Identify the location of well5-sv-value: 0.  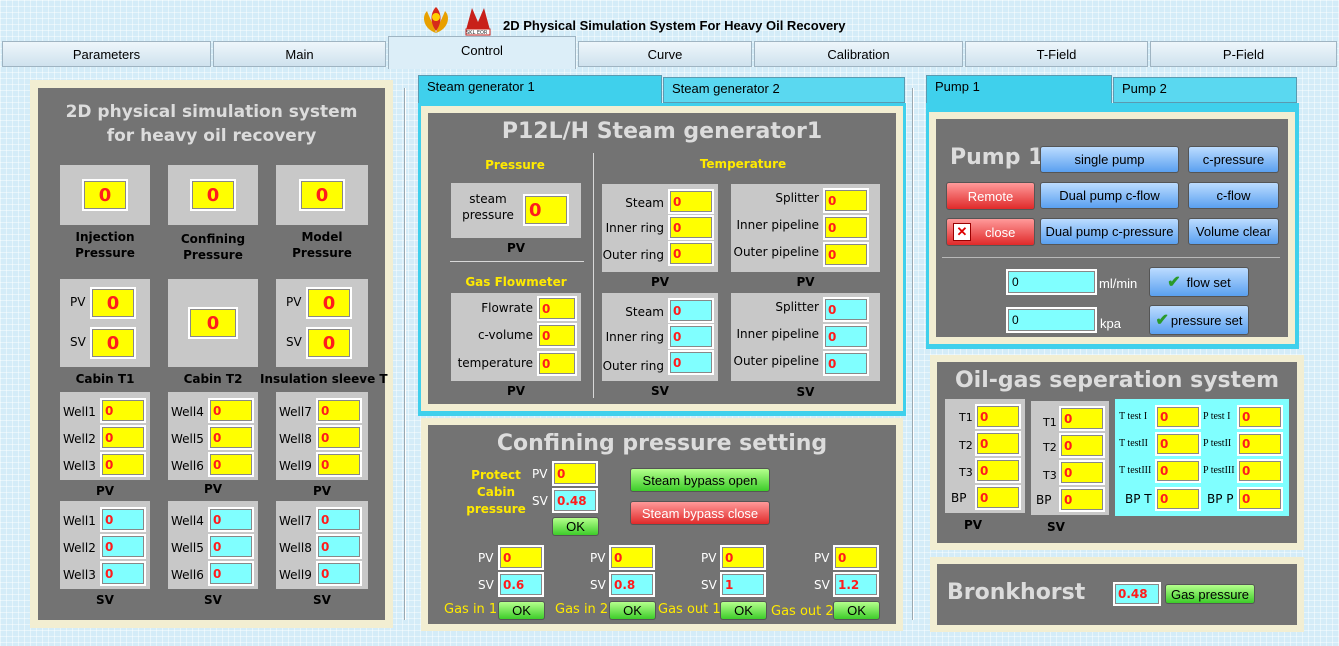
(231, 546).